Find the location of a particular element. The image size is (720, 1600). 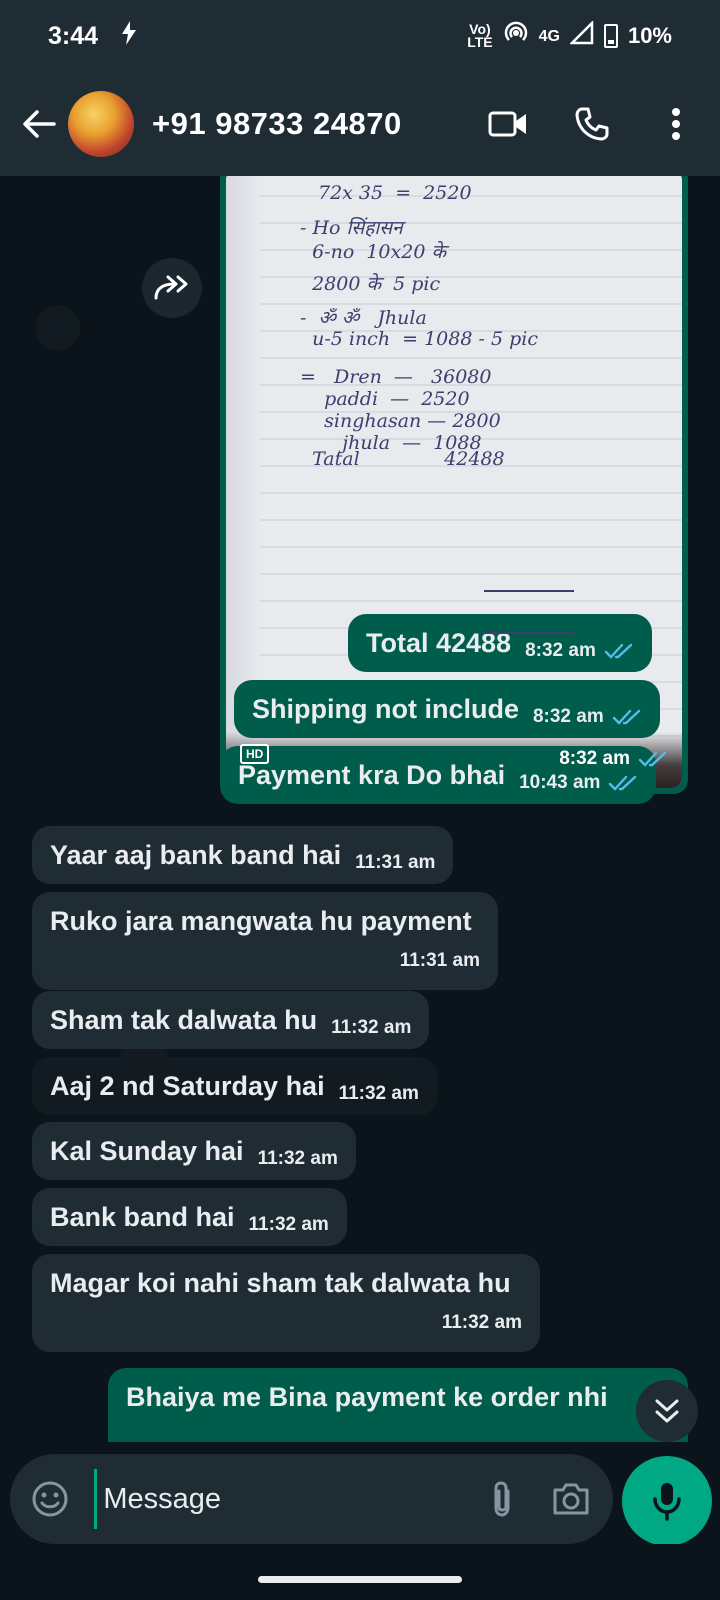

network-type: 4G is located at coordinates (549, 36).